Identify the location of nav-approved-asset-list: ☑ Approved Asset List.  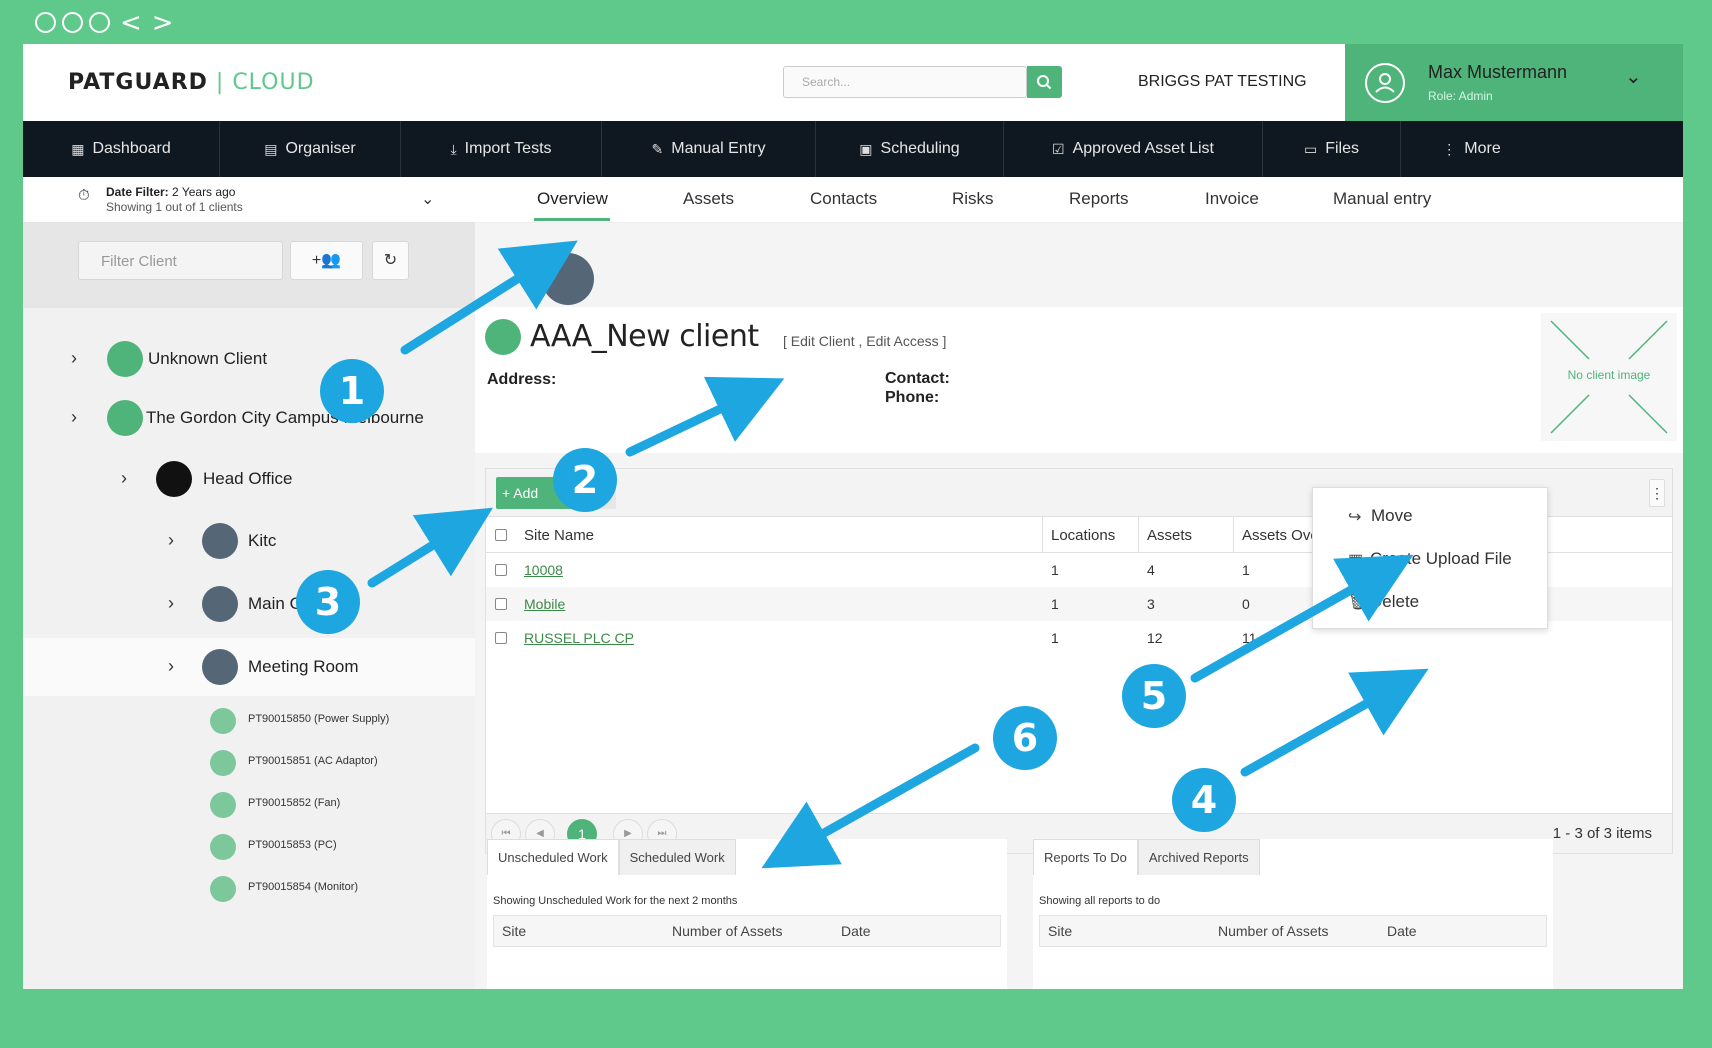
(1133, 149).